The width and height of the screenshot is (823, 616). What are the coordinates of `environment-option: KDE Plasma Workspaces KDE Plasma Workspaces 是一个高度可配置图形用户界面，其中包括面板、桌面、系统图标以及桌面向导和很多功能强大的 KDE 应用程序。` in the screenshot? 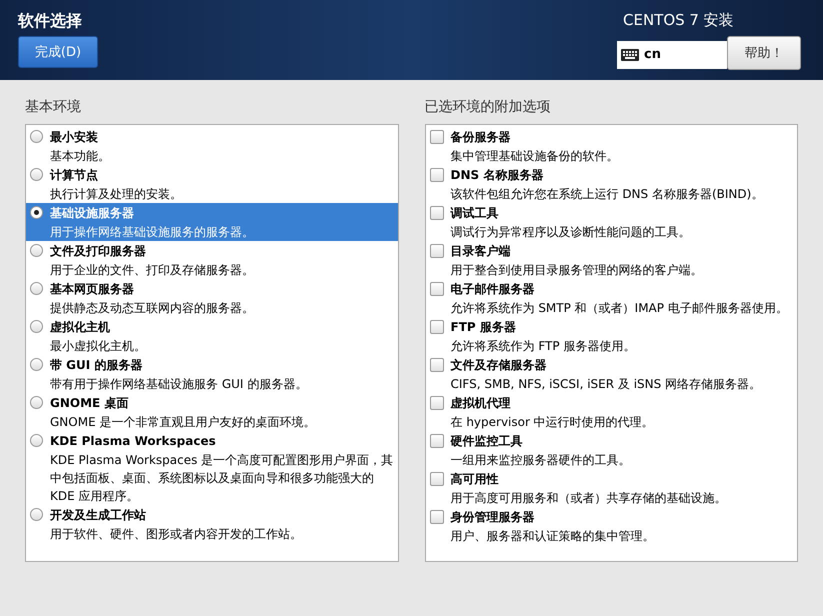 It's located at (212, 468).